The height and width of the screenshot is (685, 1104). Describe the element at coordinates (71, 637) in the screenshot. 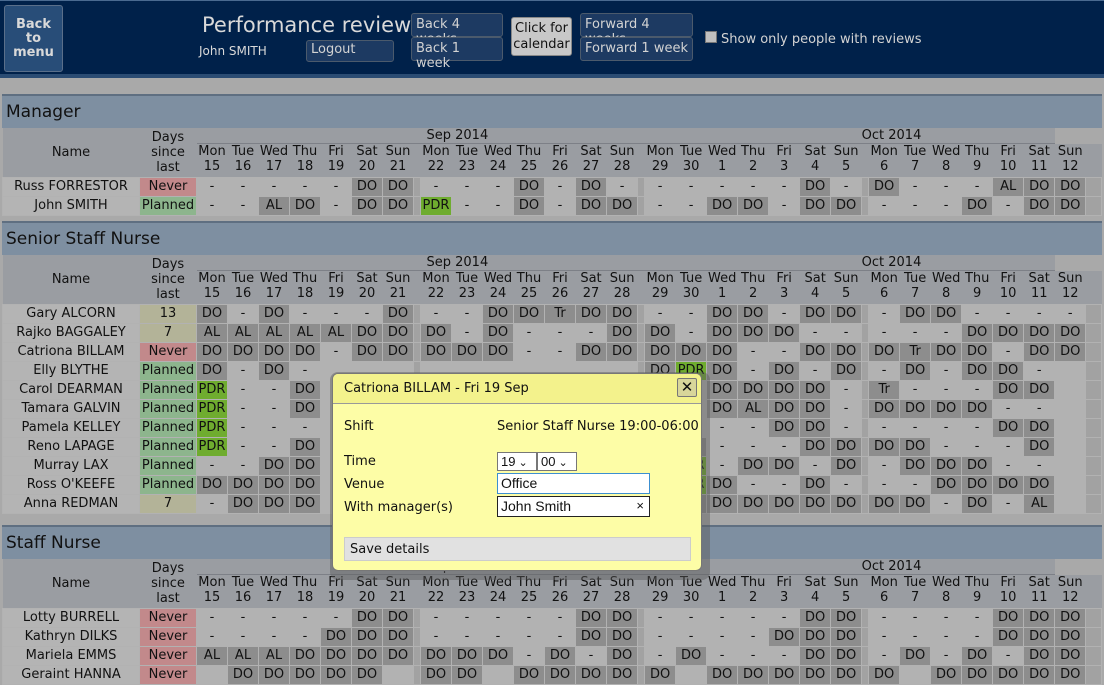

I see `staff-name: Kathryn DILKS` at that location.